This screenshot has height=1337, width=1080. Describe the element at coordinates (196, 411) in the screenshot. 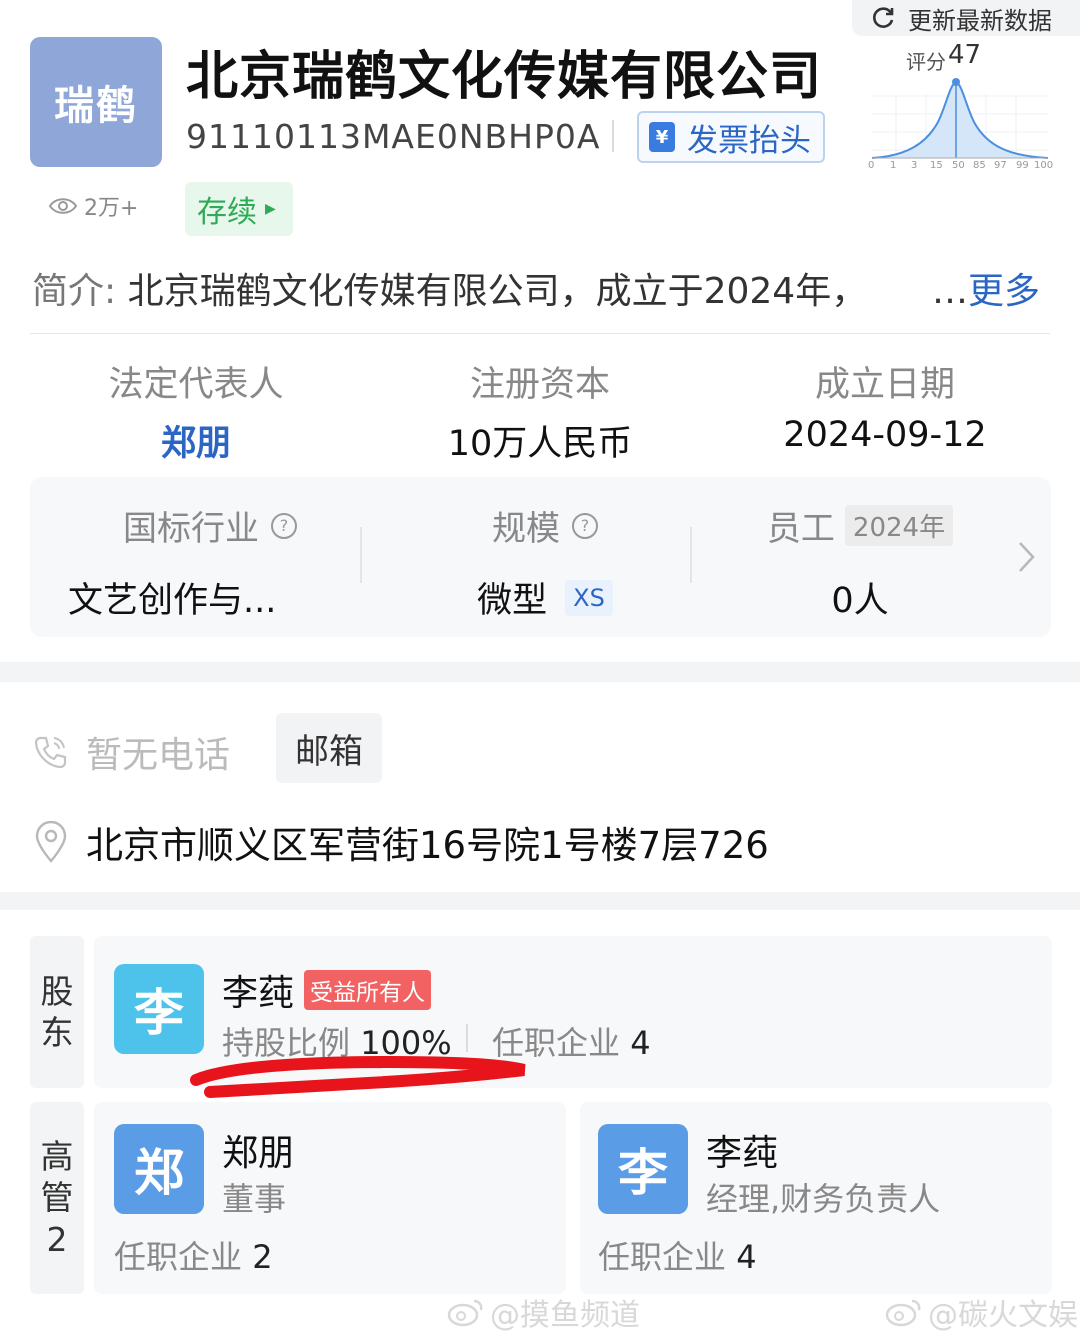

I see `legal-representative: 法定代表人 郑朋` at that location.